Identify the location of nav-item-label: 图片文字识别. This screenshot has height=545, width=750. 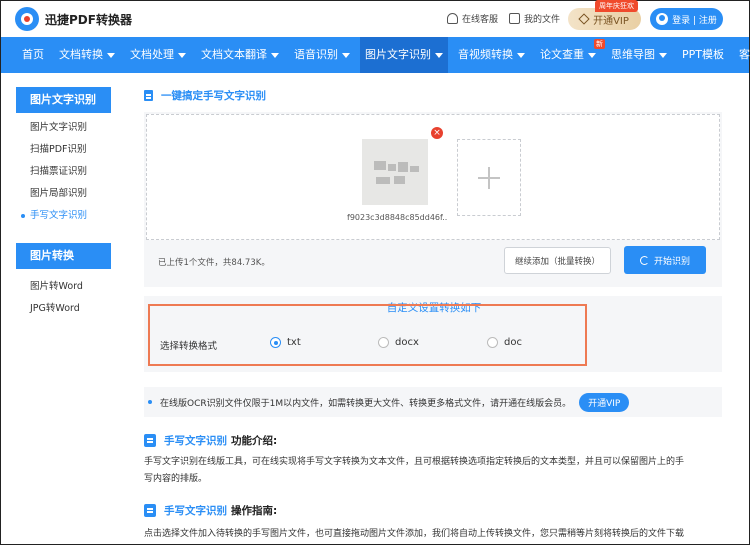
(398, 54).